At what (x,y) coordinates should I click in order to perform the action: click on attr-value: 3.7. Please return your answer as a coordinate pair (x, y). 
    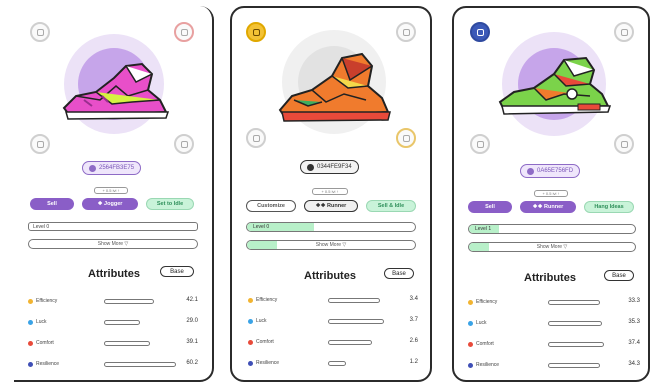
    Looking at the image, I should click on (413, 320).